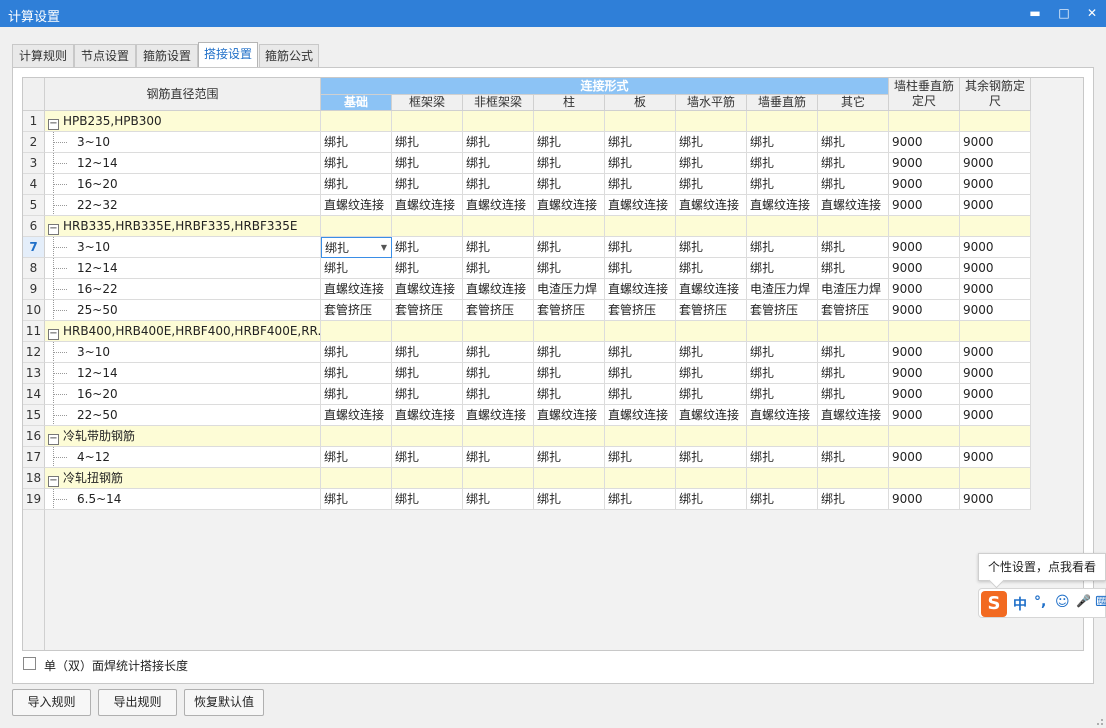 The width and height of the screenshot is (1106, 728). I want to click on wall-column-length-cell, so click(924, 478).